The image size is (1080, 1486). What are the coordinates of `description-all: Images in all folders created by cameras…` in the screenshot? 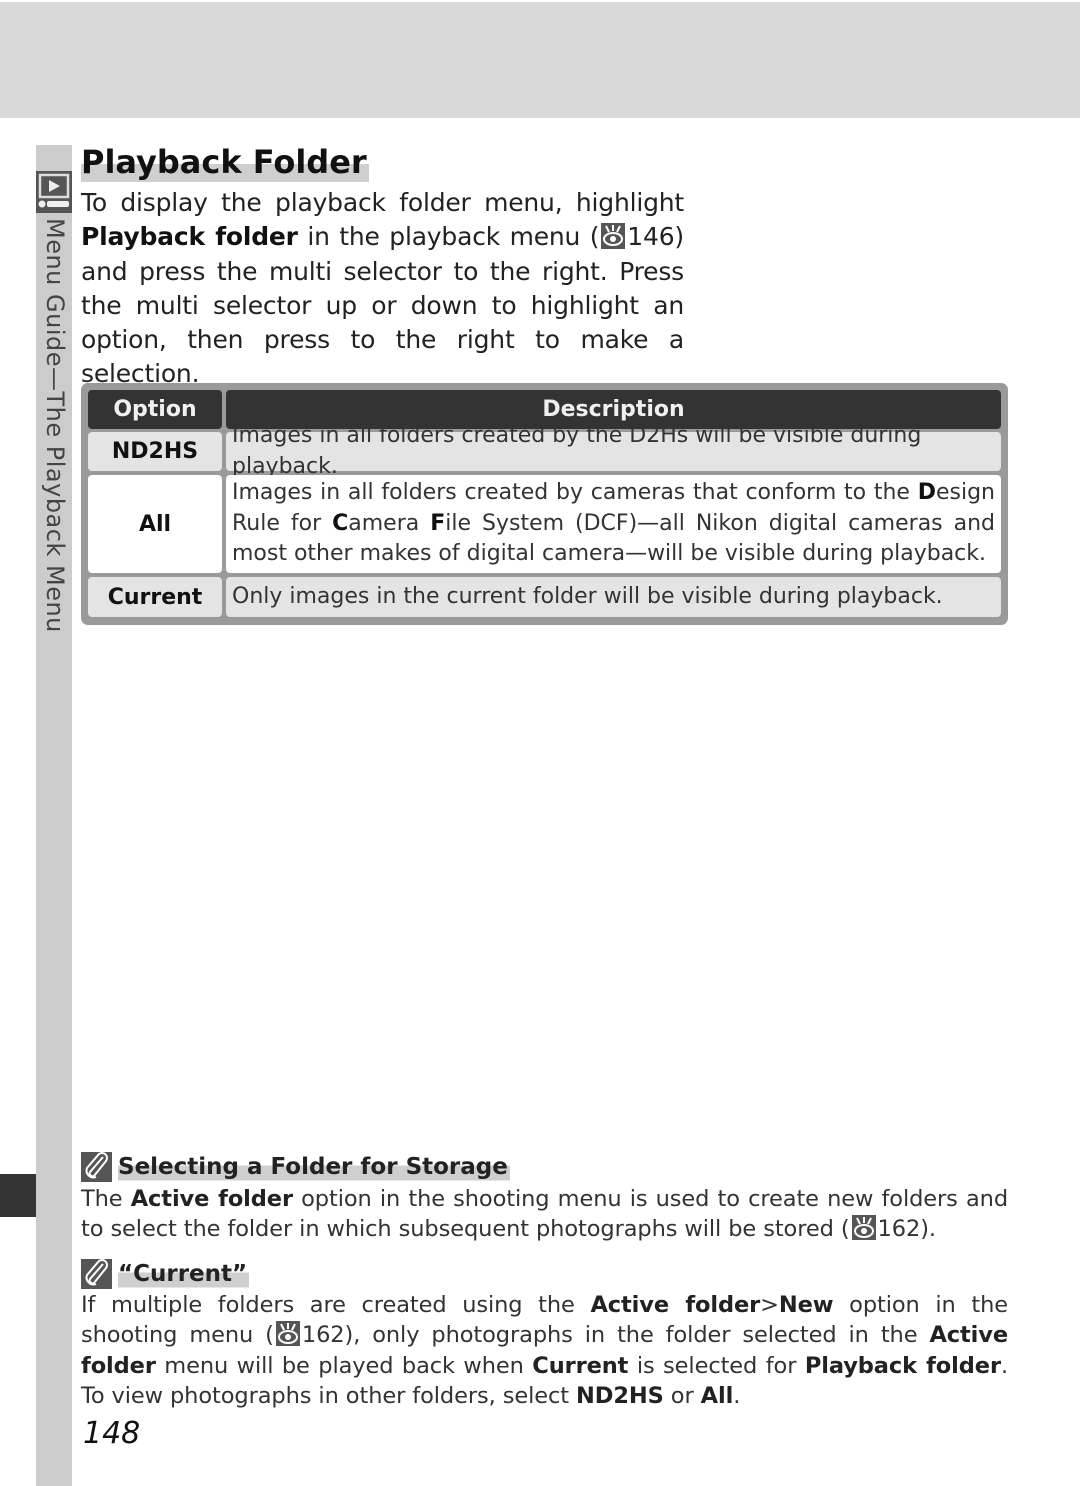 It's located at (613, 524).